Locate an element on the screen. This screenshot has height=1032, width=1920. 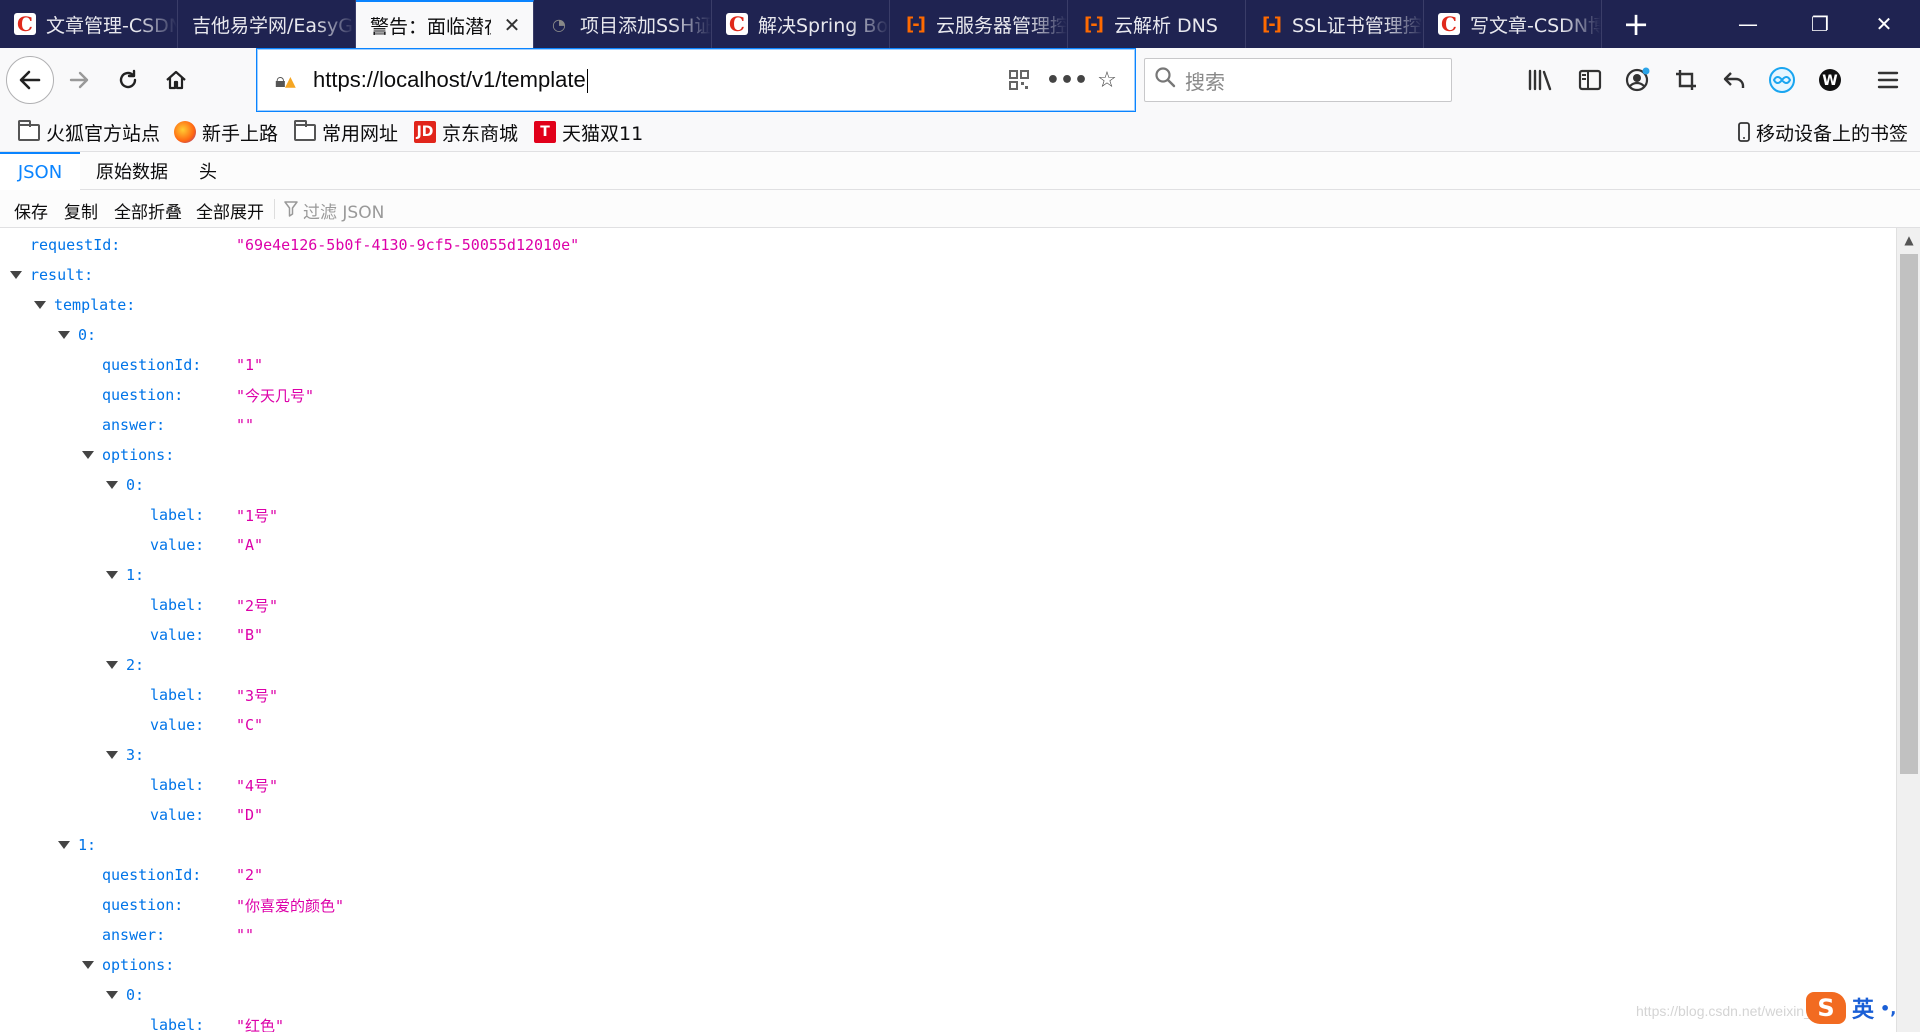
home-button is located at coordinates (176, 80).